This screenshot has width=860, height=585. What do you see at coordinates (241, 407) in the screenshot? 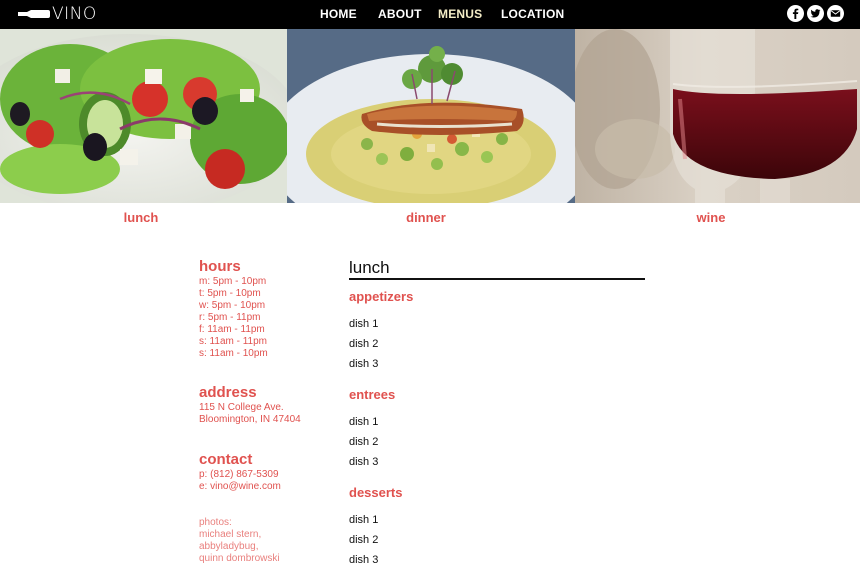
I see `address-line: 115 N College Ave.` at bounding box center [241, 407].